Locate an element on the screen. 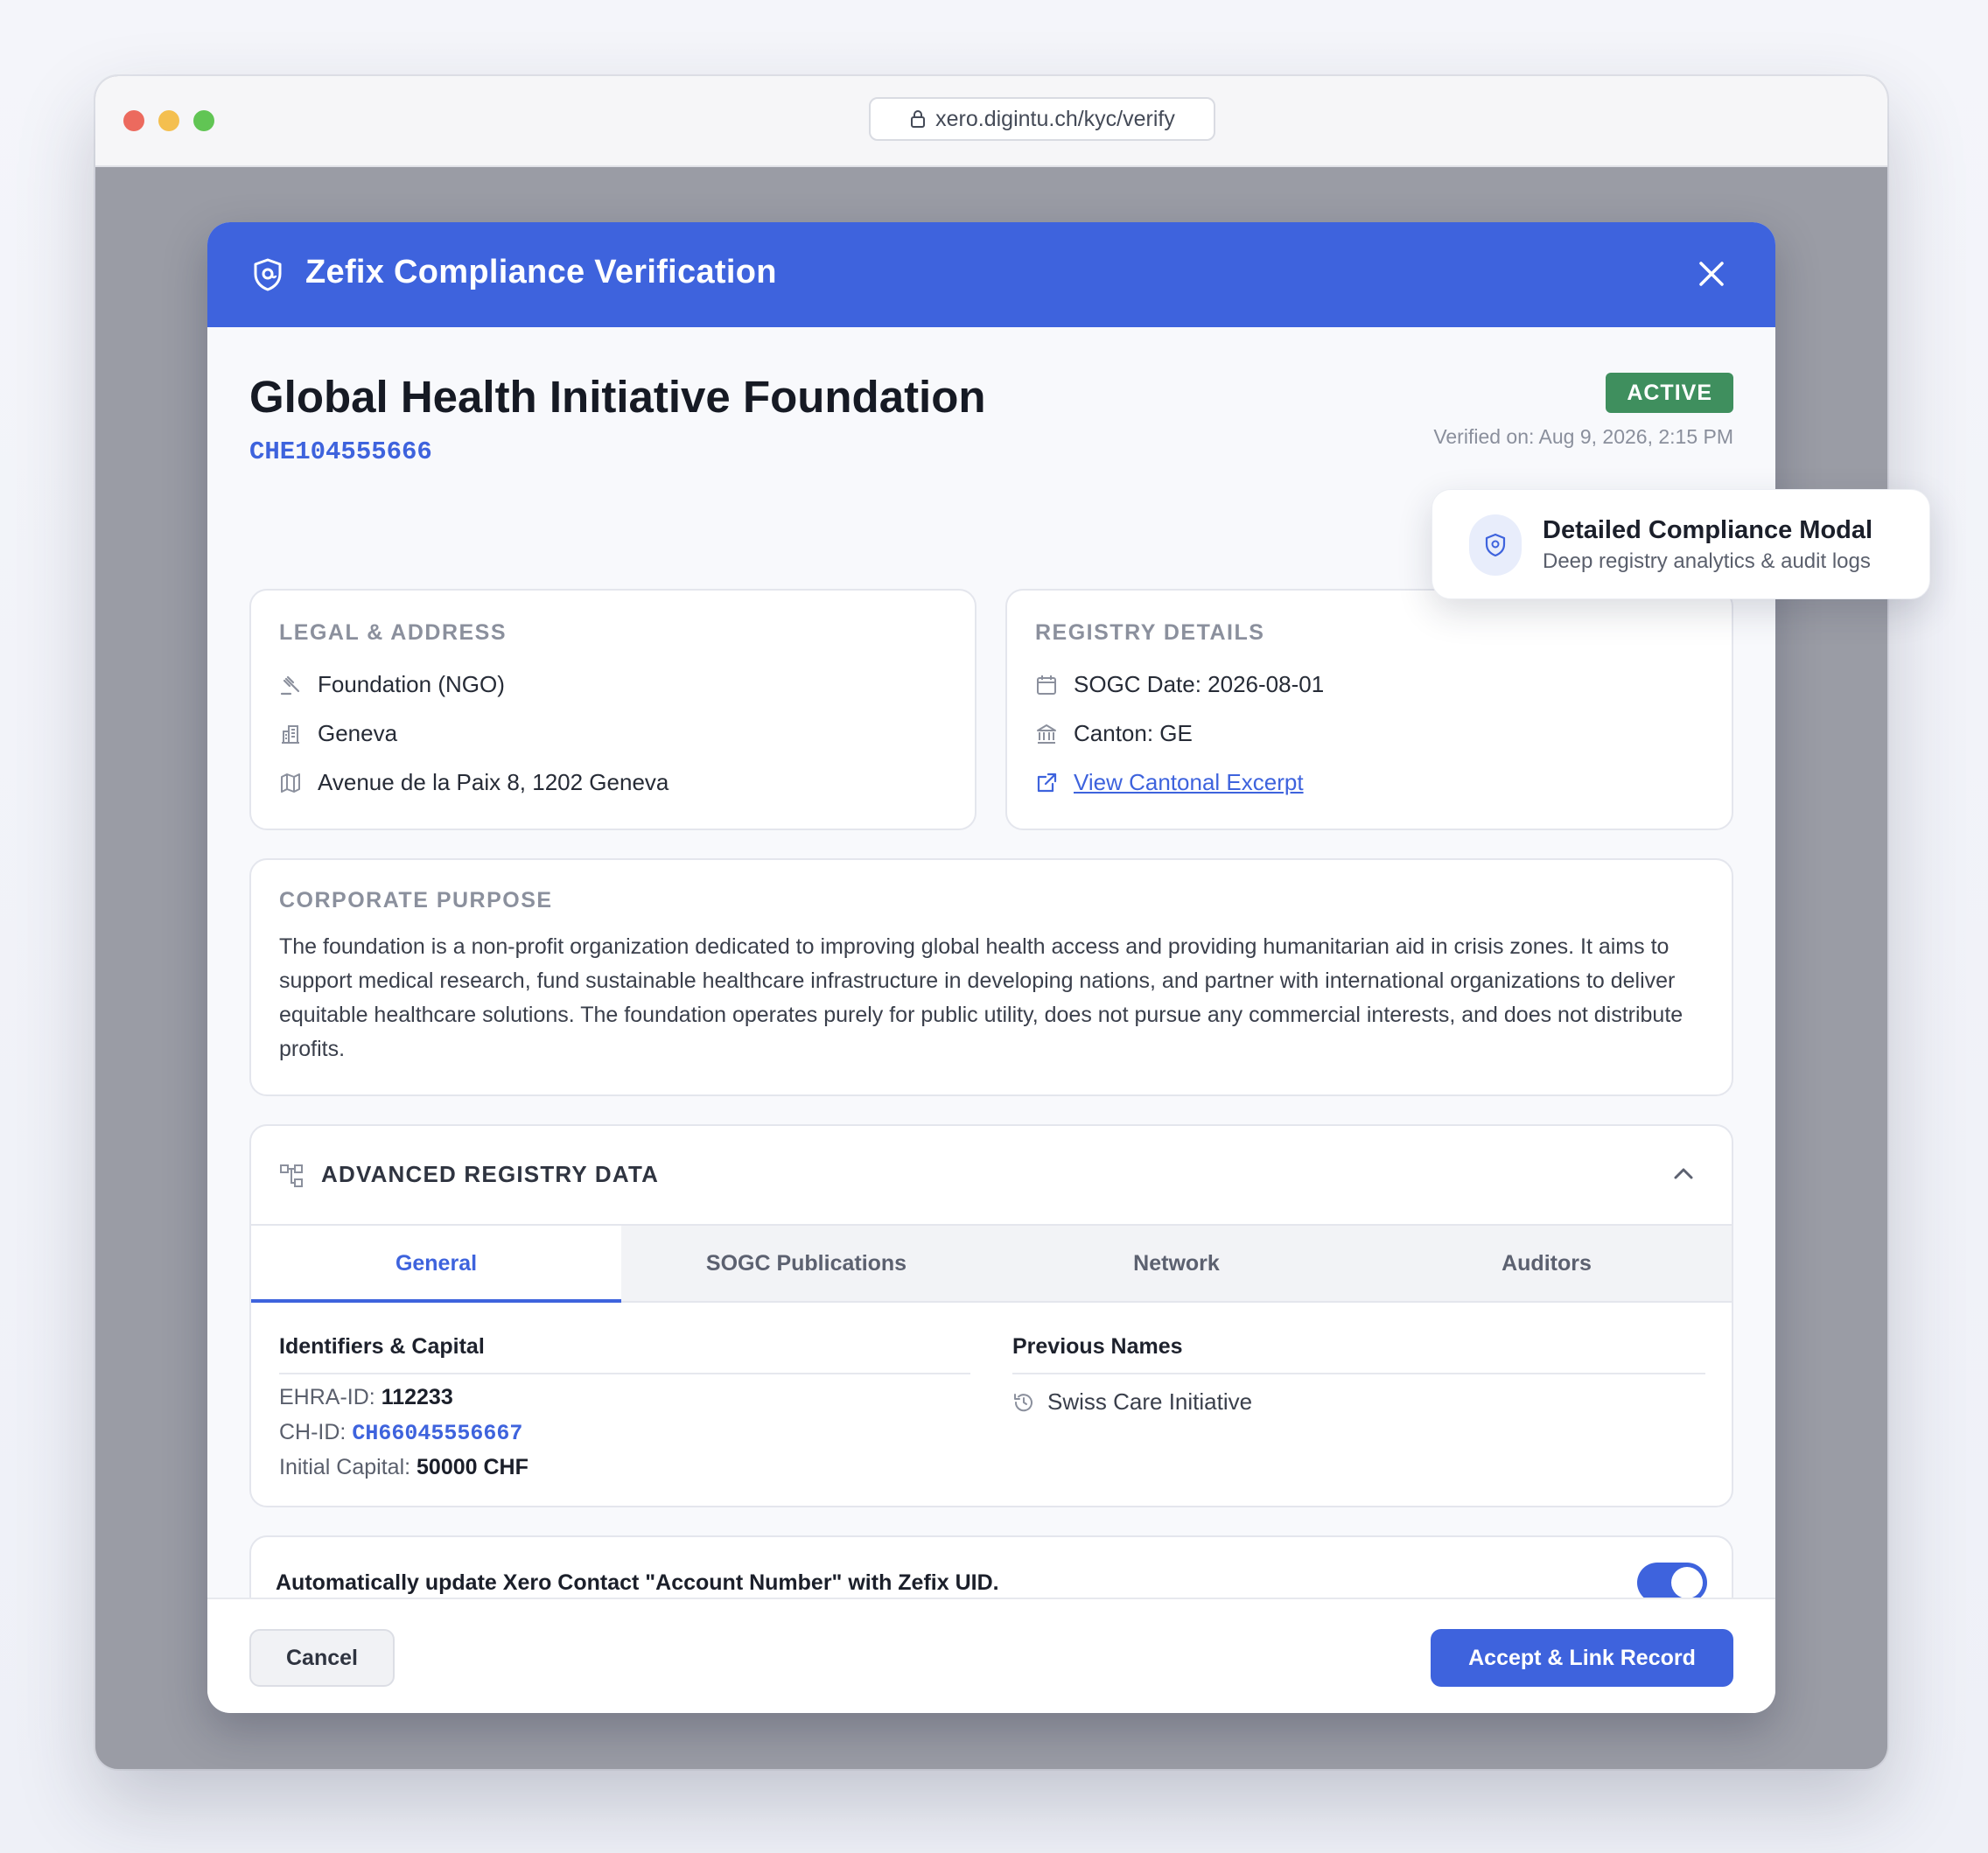 This screenshot has height=1853, width=1988. canton-text: Canton: GE is located at coordinates (1133, 733).